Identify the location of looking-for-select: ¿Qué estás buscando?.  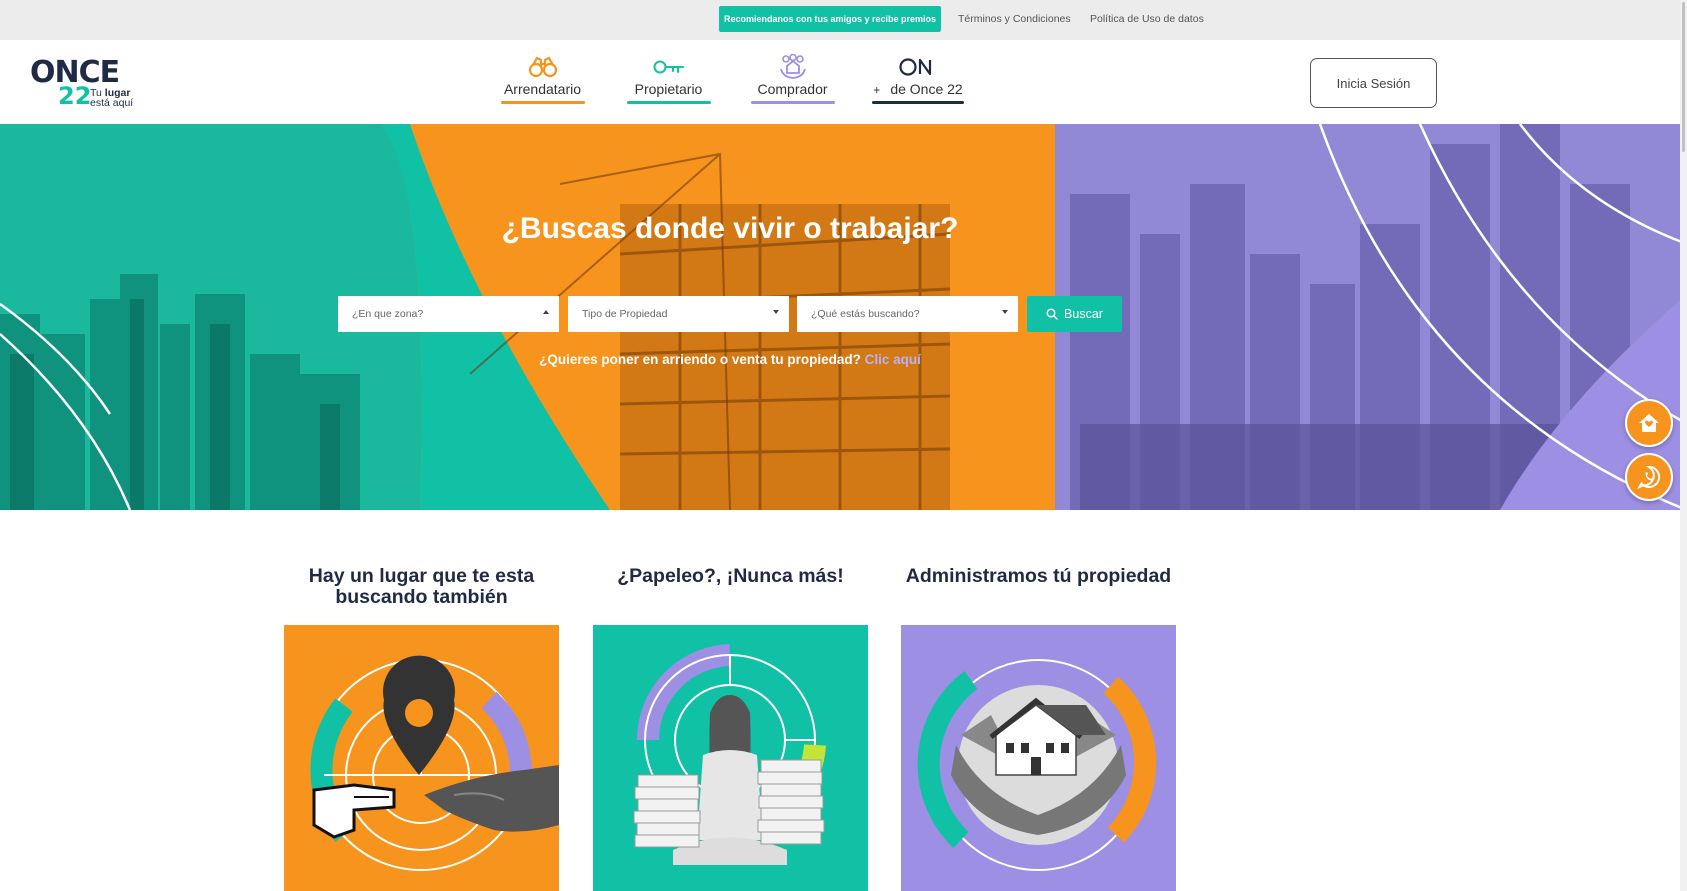
(907, 314).